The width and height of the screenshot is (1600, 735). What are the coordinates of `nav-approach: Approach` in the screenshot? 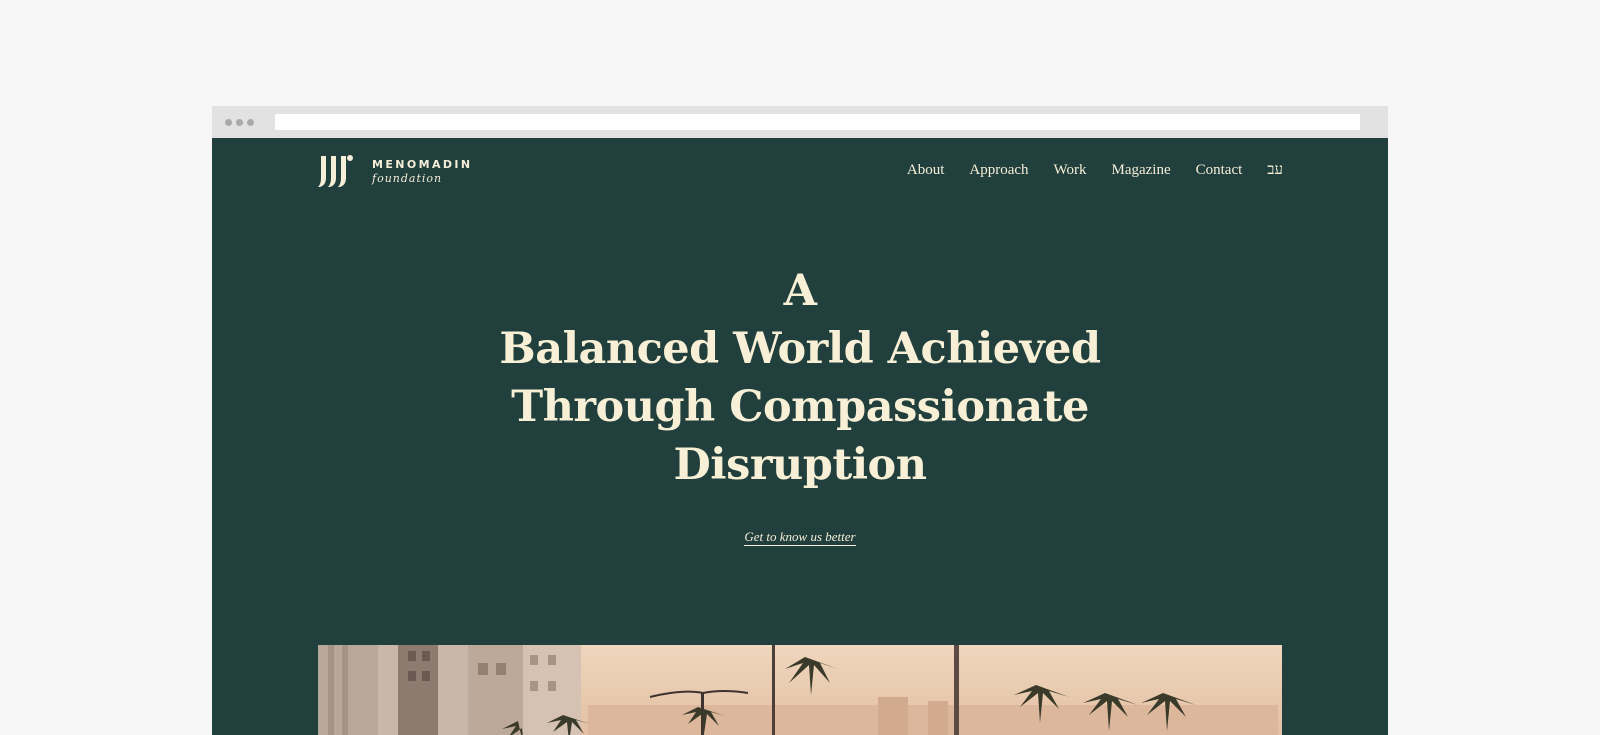 It's located at (998, 170).